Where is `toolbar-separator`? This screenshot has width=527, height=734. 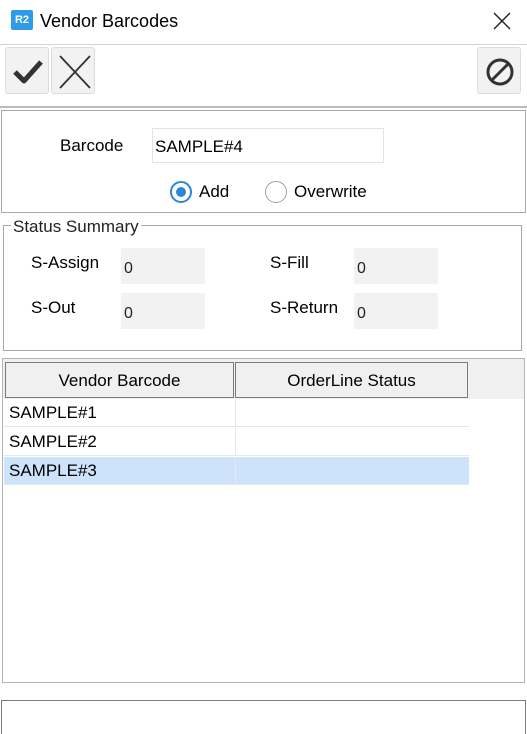
toolbar-separator is located at coordinates (263, 44).